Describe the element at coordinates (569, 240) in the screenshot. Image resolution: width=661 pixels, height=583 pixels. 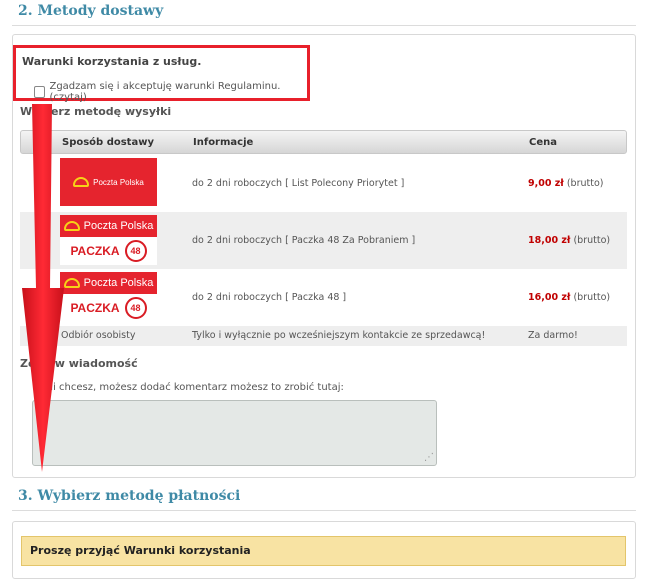
I see `shipping-price: 18,00 zł (brutto)` at that location.